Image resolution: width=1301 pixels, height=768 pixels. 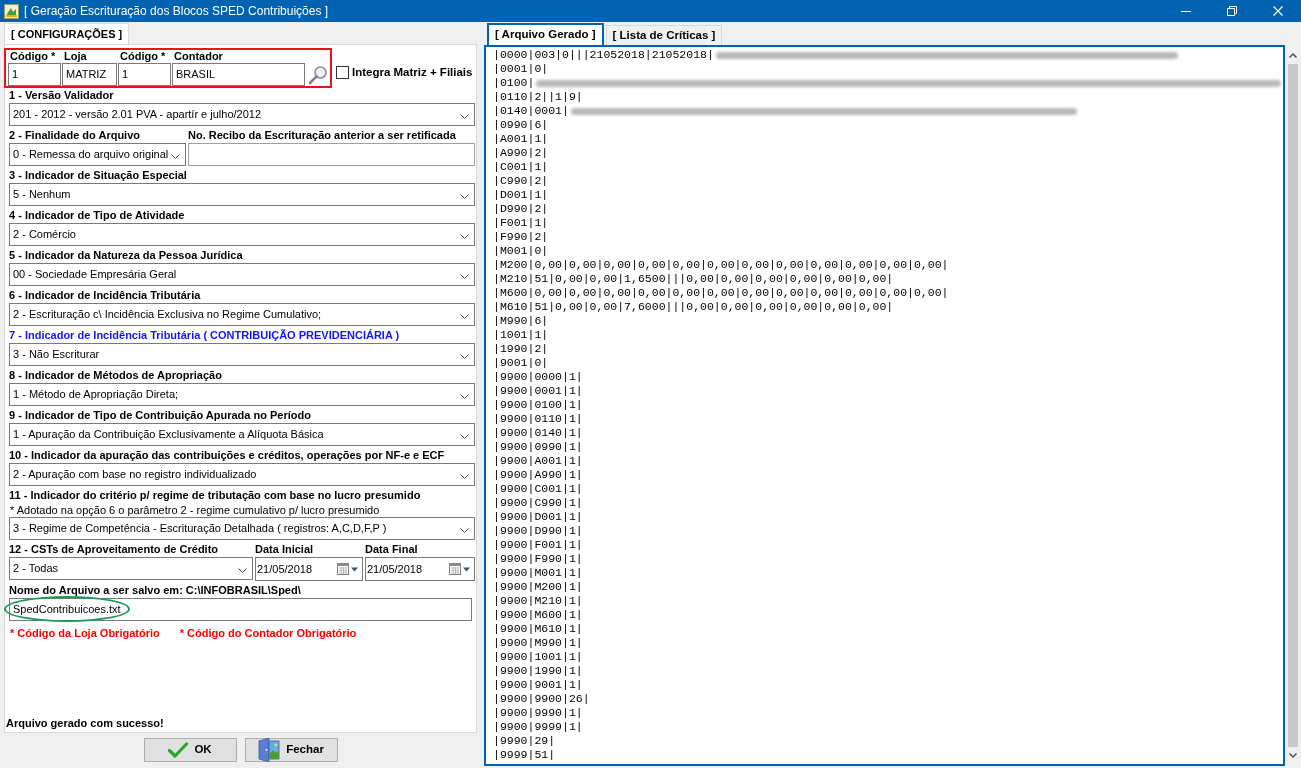 I want to click on file-line: |9900|M210|1|, so click(x=538, y=601).